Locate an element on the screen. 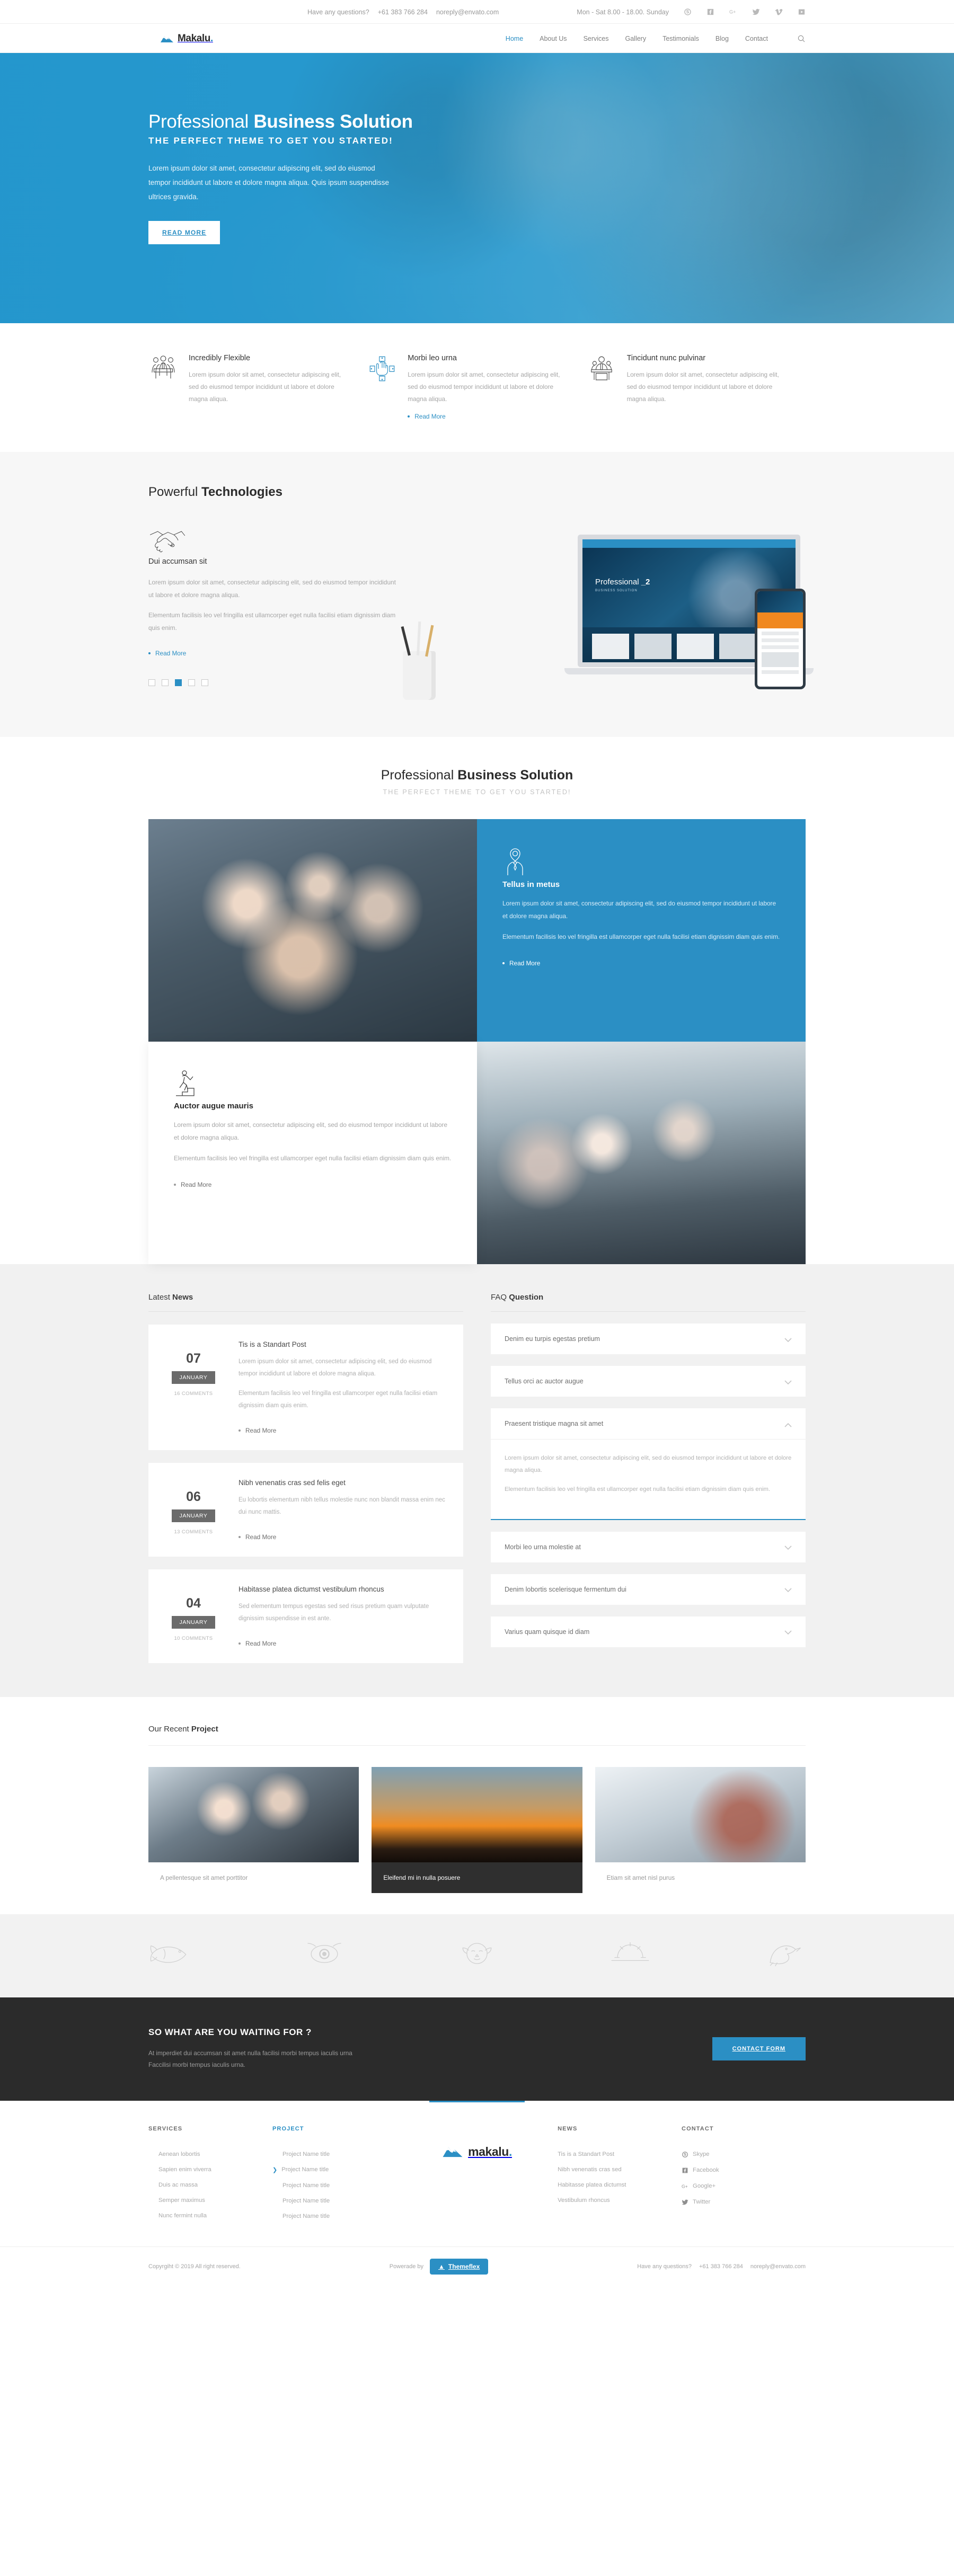 The image size is (954, 2576). footer-social-link: G+ Google+ is located at coordinates (744, 2187).